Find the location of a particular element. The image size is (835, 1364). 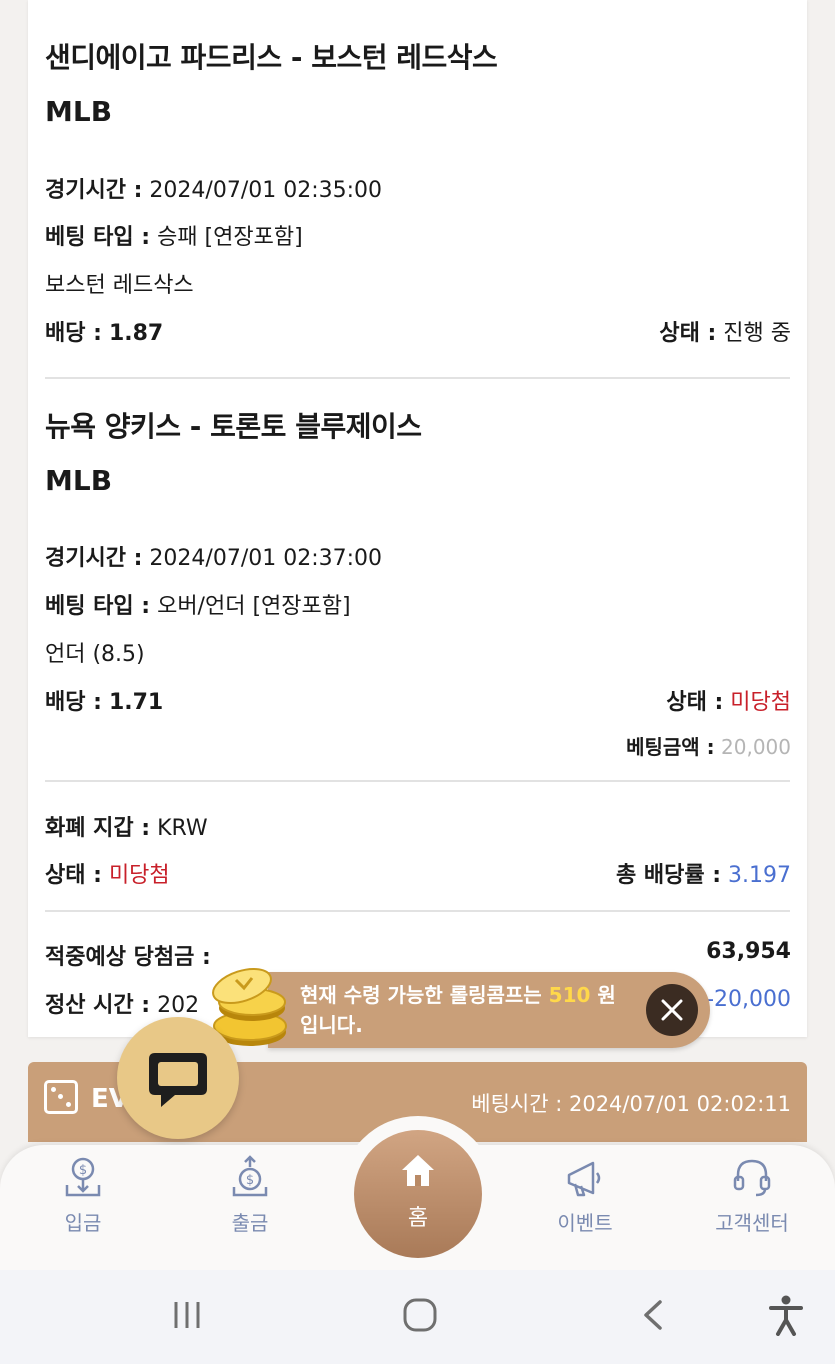

bet-type-value: 오버/언더 [연장포함] is located at coordinates (254, 606).